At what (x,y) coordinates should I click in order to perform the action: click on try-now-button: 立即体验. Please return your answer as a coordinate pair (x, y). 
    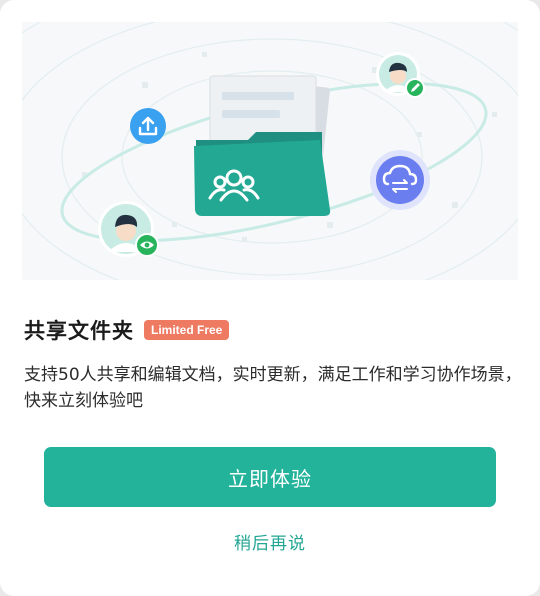
    Looking at the image, I should click on (270, 477).